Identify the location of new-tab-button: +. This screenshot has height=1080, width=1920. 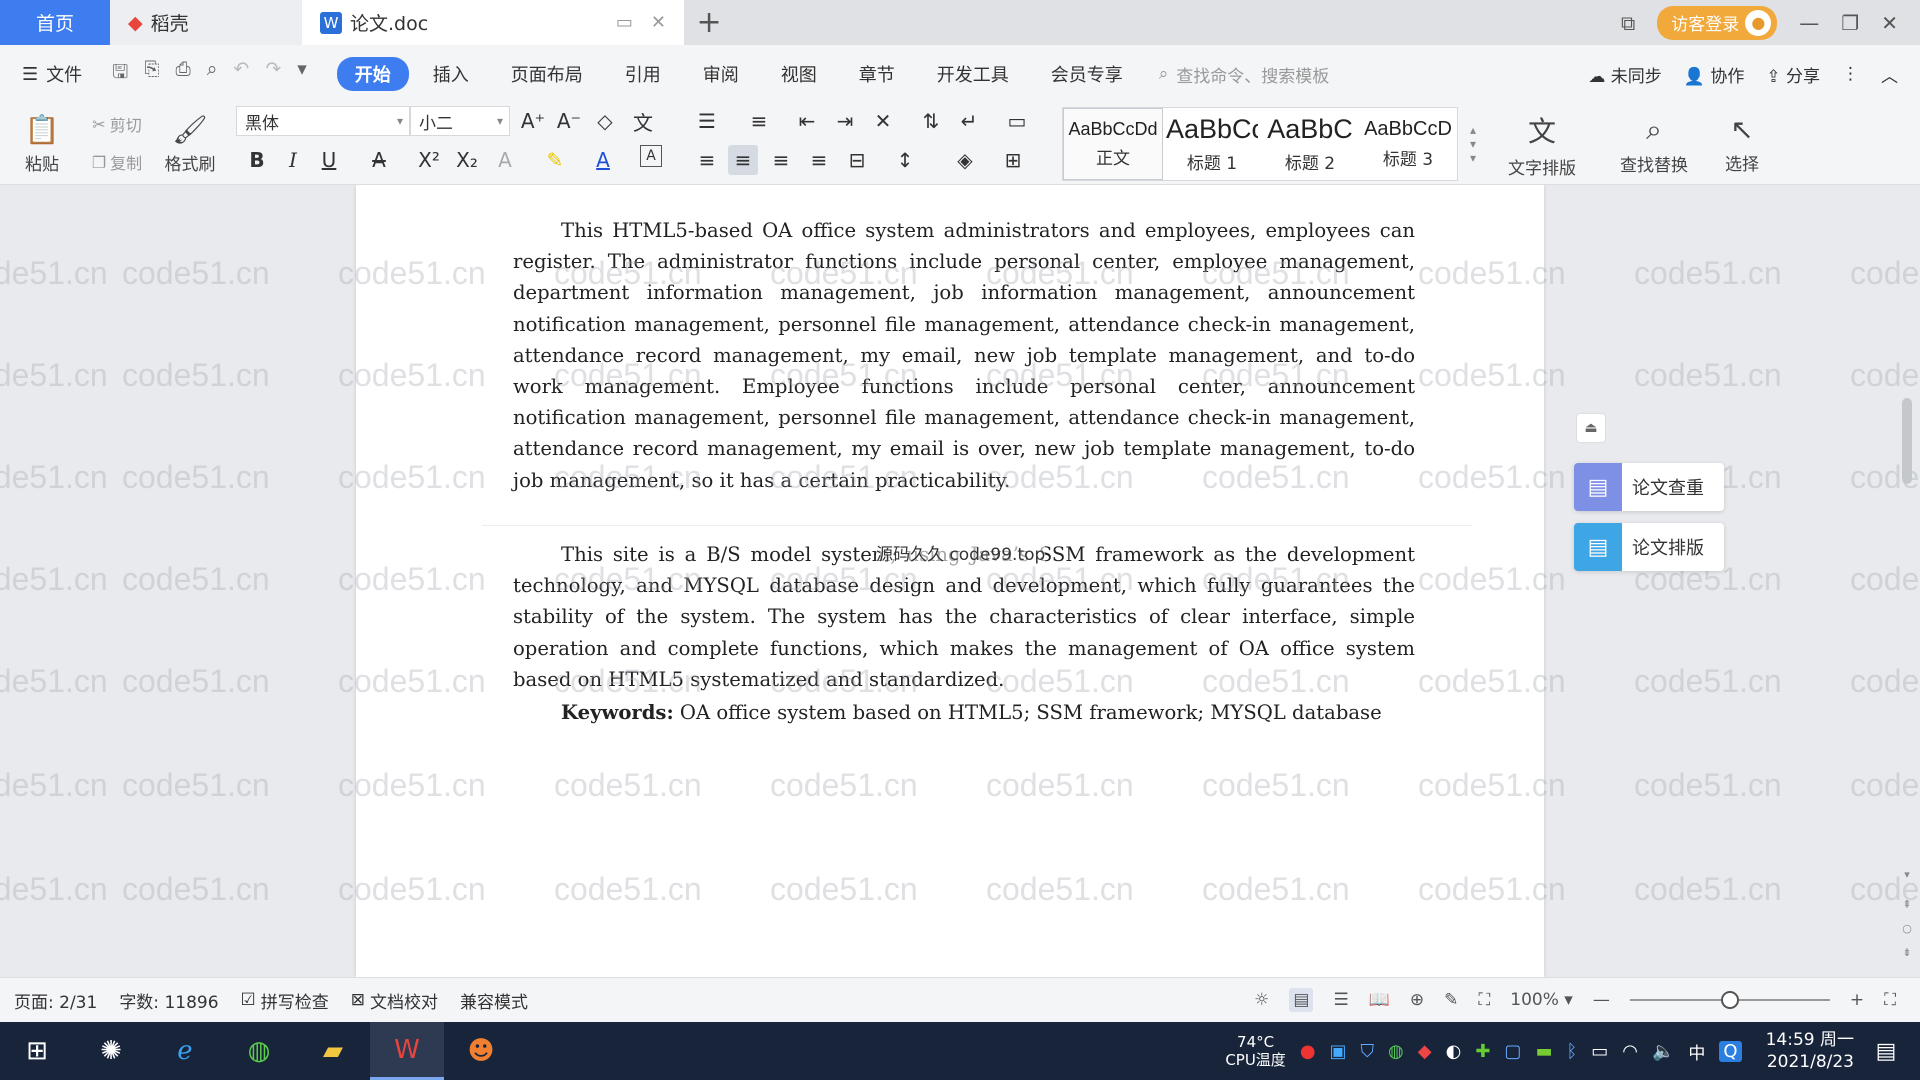
(709, 22).